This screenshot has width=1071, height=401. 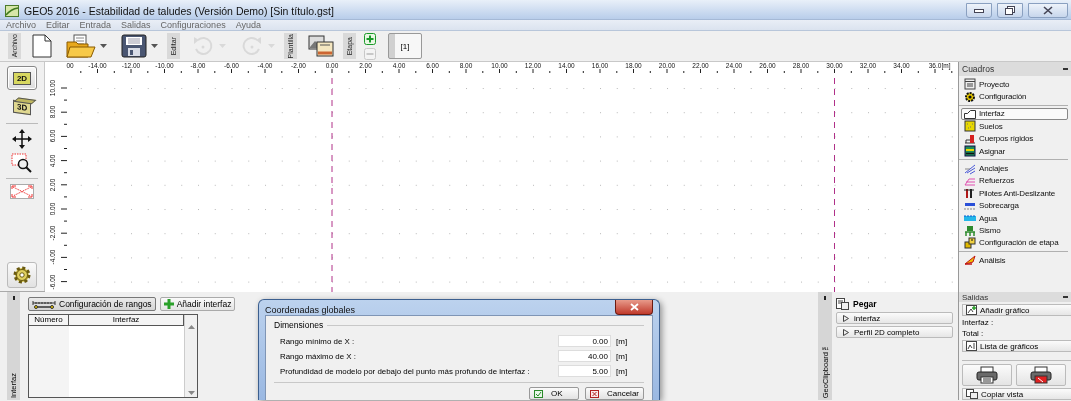 What do you see at coordinates (970, 114) in the screenshot?
I see `profile-line-icon` at bounding box center [970, 114].